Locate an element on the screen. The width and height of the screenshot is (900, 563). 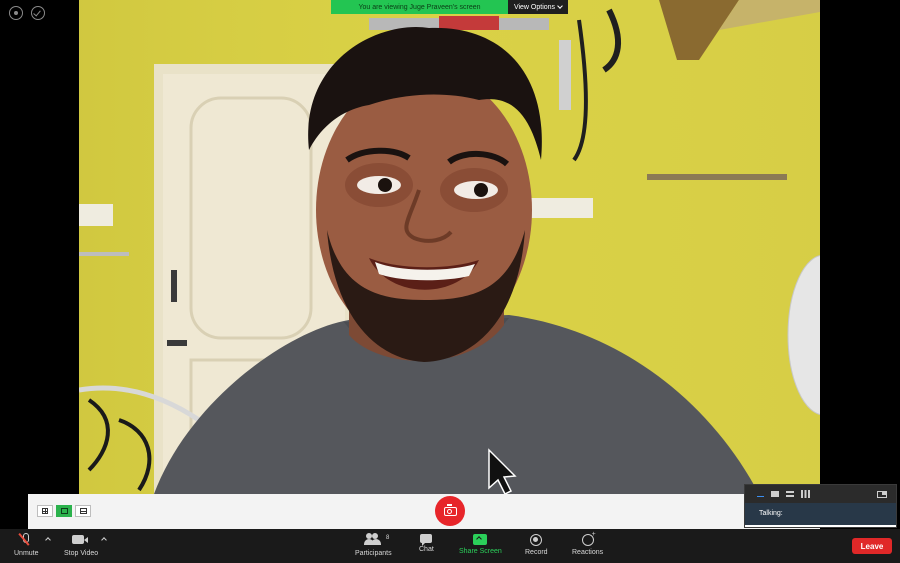
gallery-grid-icon is located at coordinates (805, 494).